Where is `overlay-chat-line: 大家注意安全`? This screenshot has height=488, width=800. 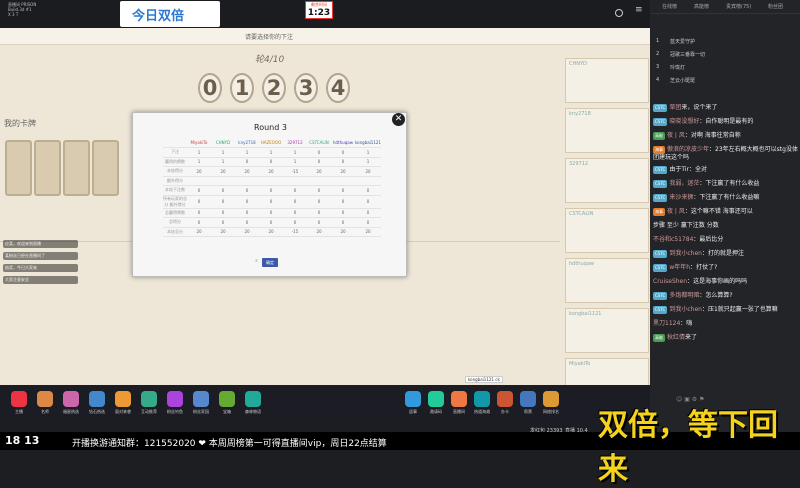 overlay-chat-line: 大家注意安全 is located at coordinates (40, 280).